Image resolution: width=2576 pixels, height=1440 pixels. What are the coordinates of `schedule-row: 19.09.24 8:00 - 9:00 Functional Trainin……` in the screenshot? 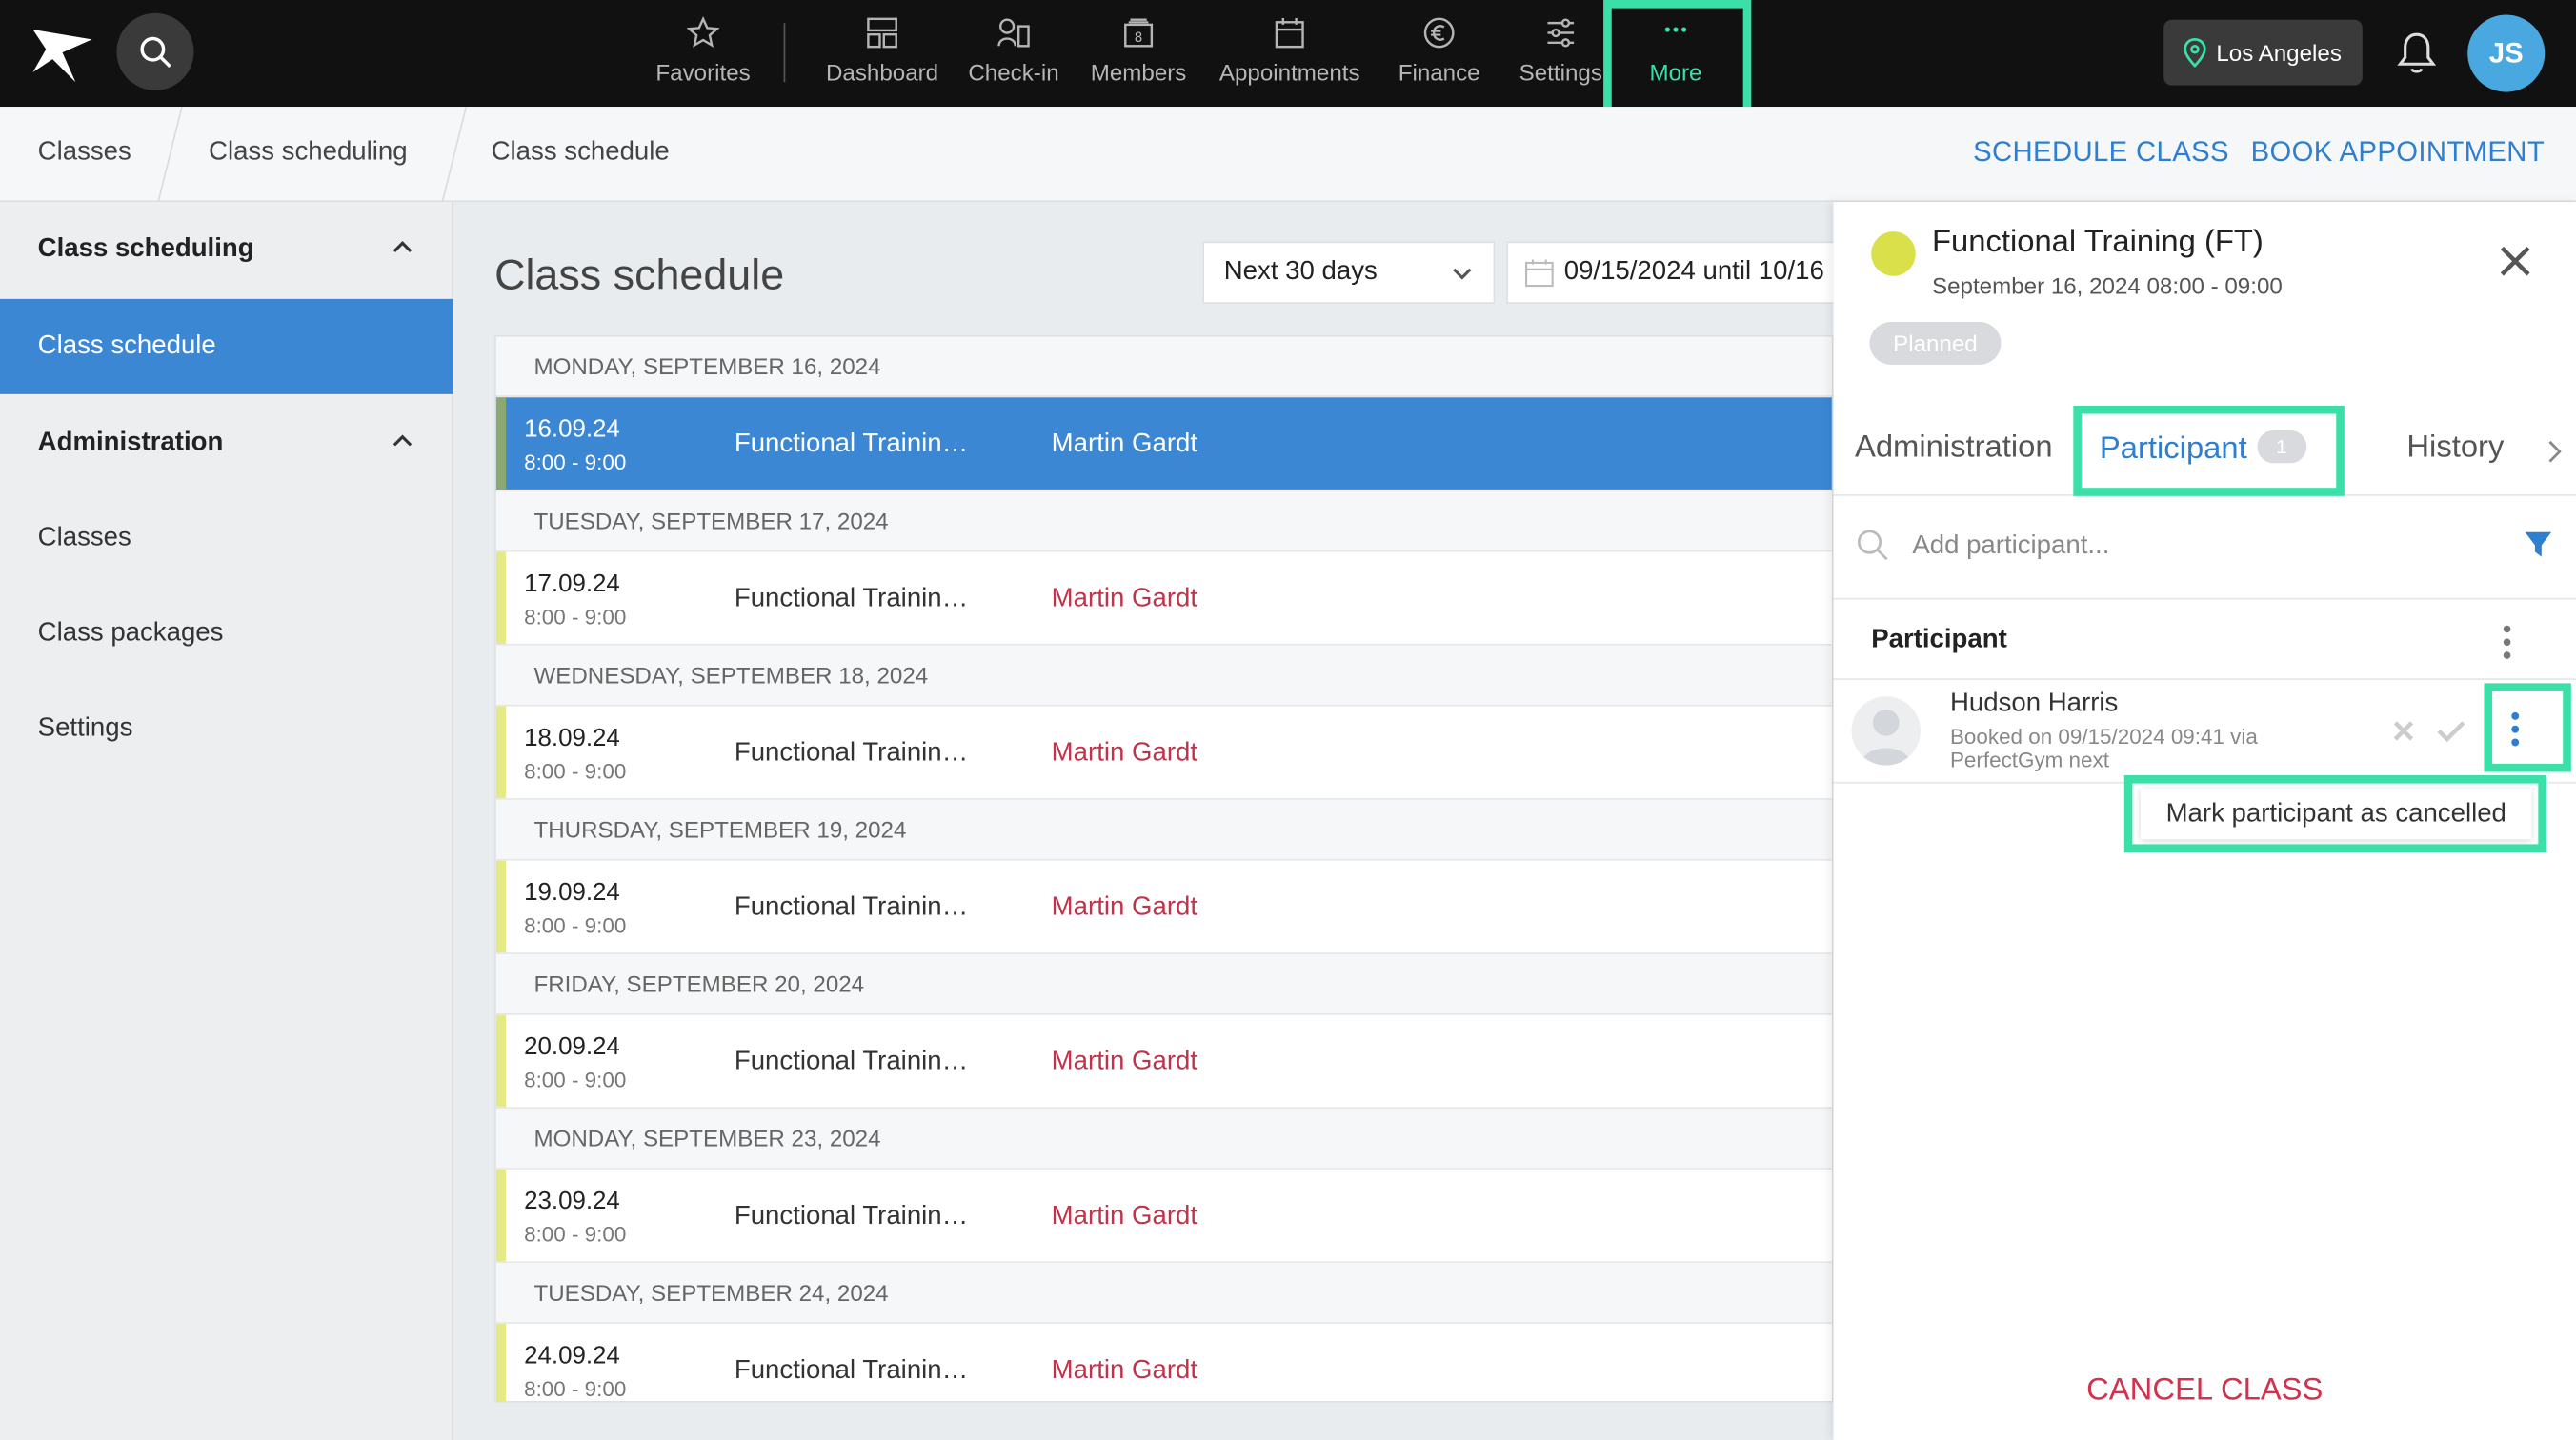 It's located at (1163, 906).